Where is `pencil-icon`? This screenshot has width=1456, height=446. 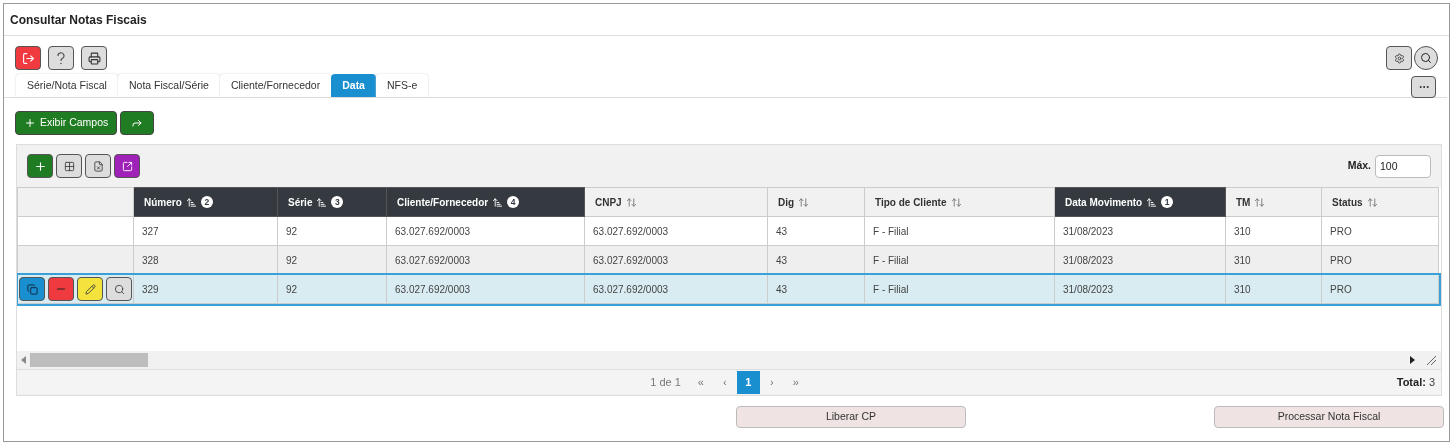 pencil-icon is located at coordinates (90, 289).